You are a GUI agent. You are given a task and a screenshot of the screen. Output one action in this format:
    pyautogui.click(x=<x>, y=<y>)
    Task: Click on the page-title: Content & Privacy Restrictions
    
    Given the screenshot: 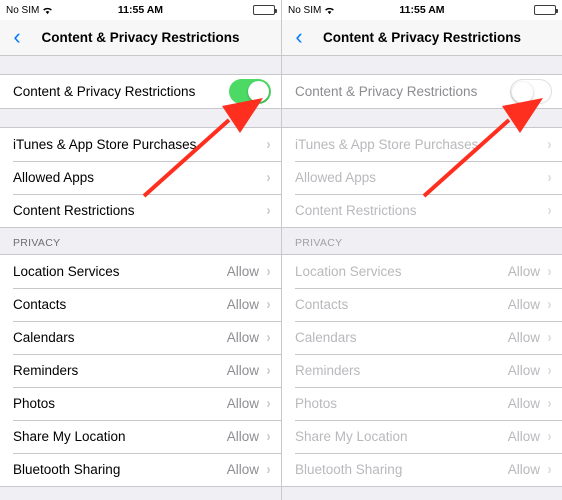 What is the action you would take?
    pyautogui.click(x=140, y=37)
    